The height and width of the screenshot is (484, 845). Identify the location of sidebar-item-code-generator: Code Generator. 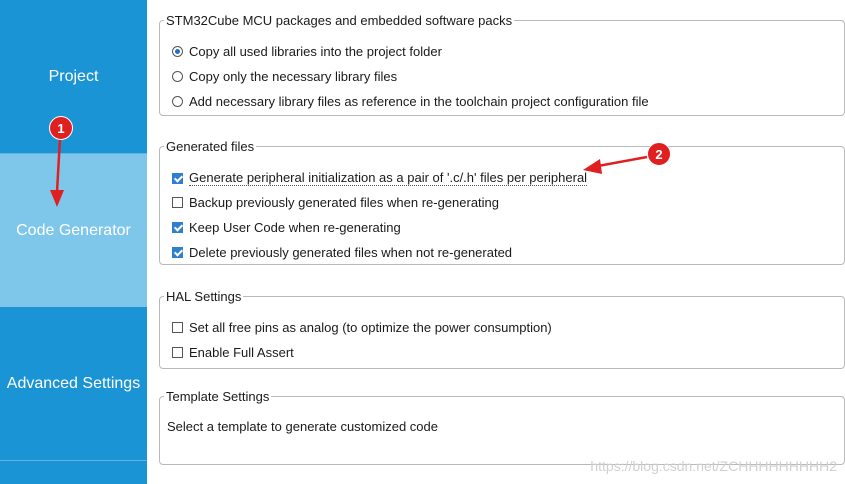
(73, 230).